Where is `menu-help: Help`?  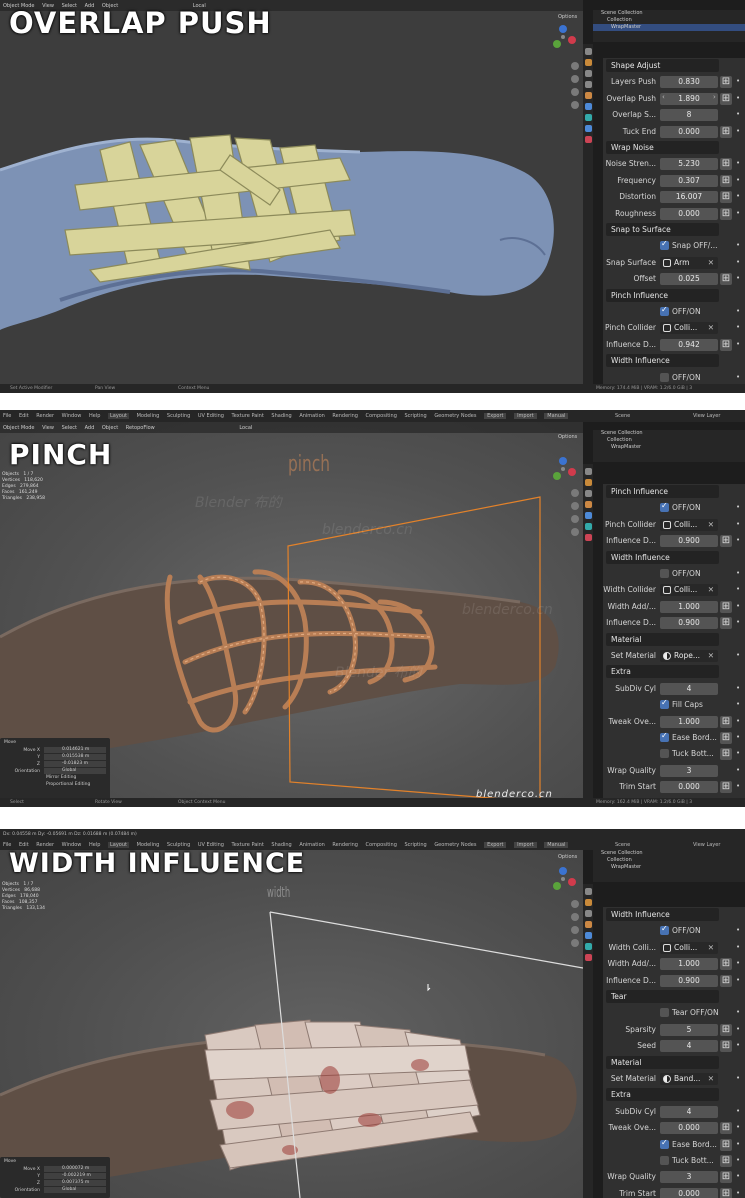
menu-help: Help is located at coordinates (94, 416).